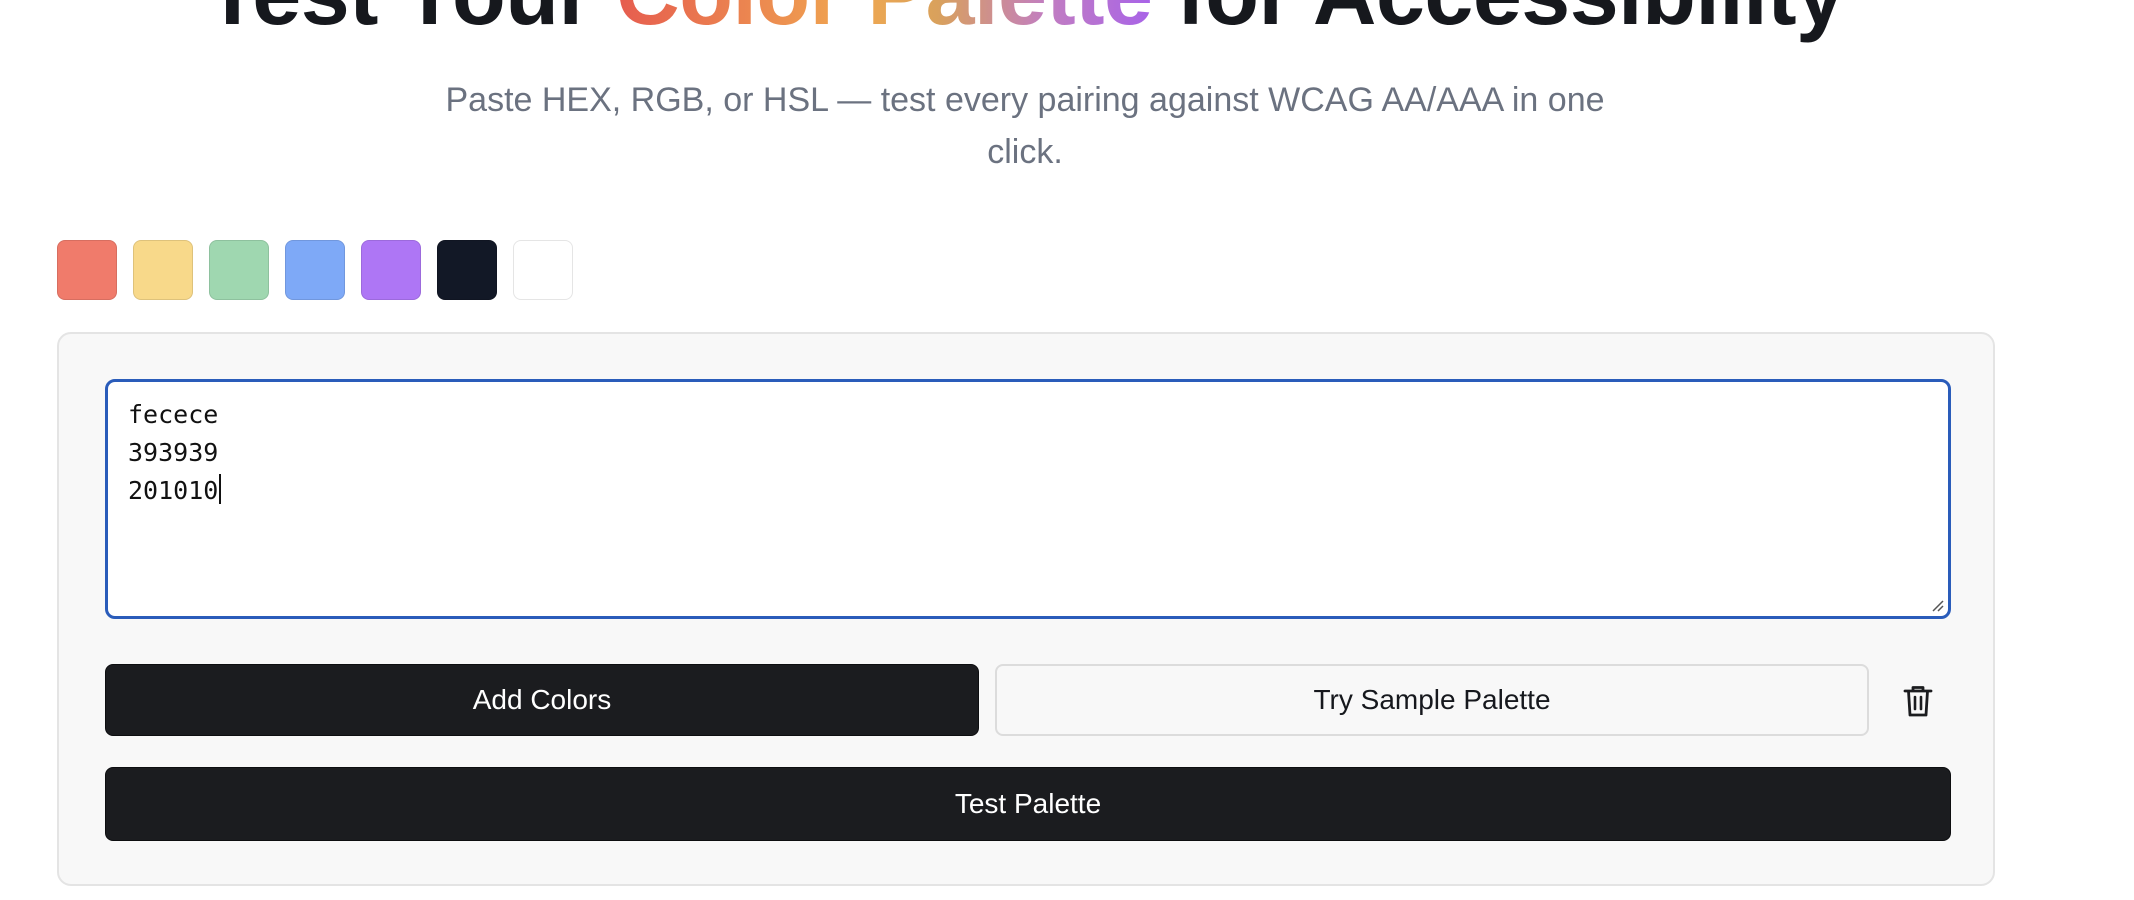  What do you see at coordinates (1918, 701) in the screenshot?
I see `trash-icon` at bounding box center [1918, 701].